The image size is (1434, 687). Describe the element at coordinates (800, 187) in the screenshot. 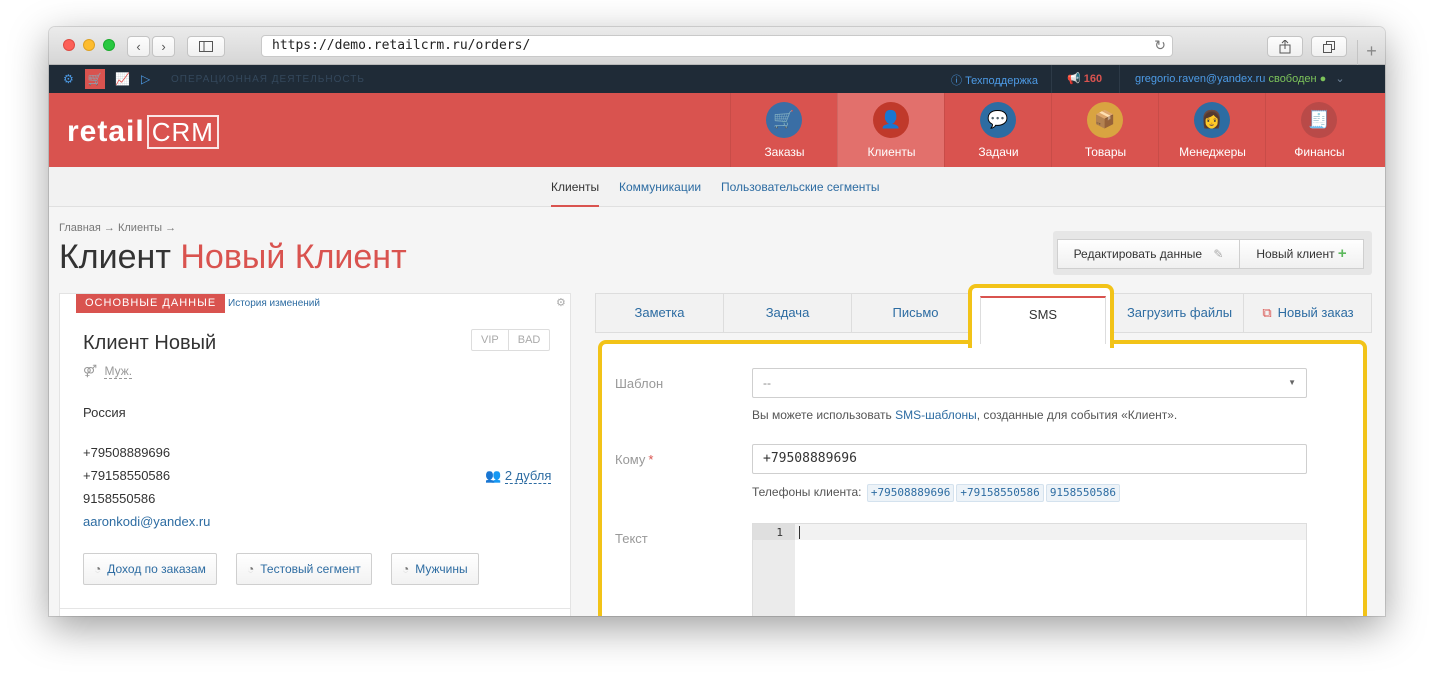

I see `subnav-custom-segments: Пользовательские сегменты` at that location.